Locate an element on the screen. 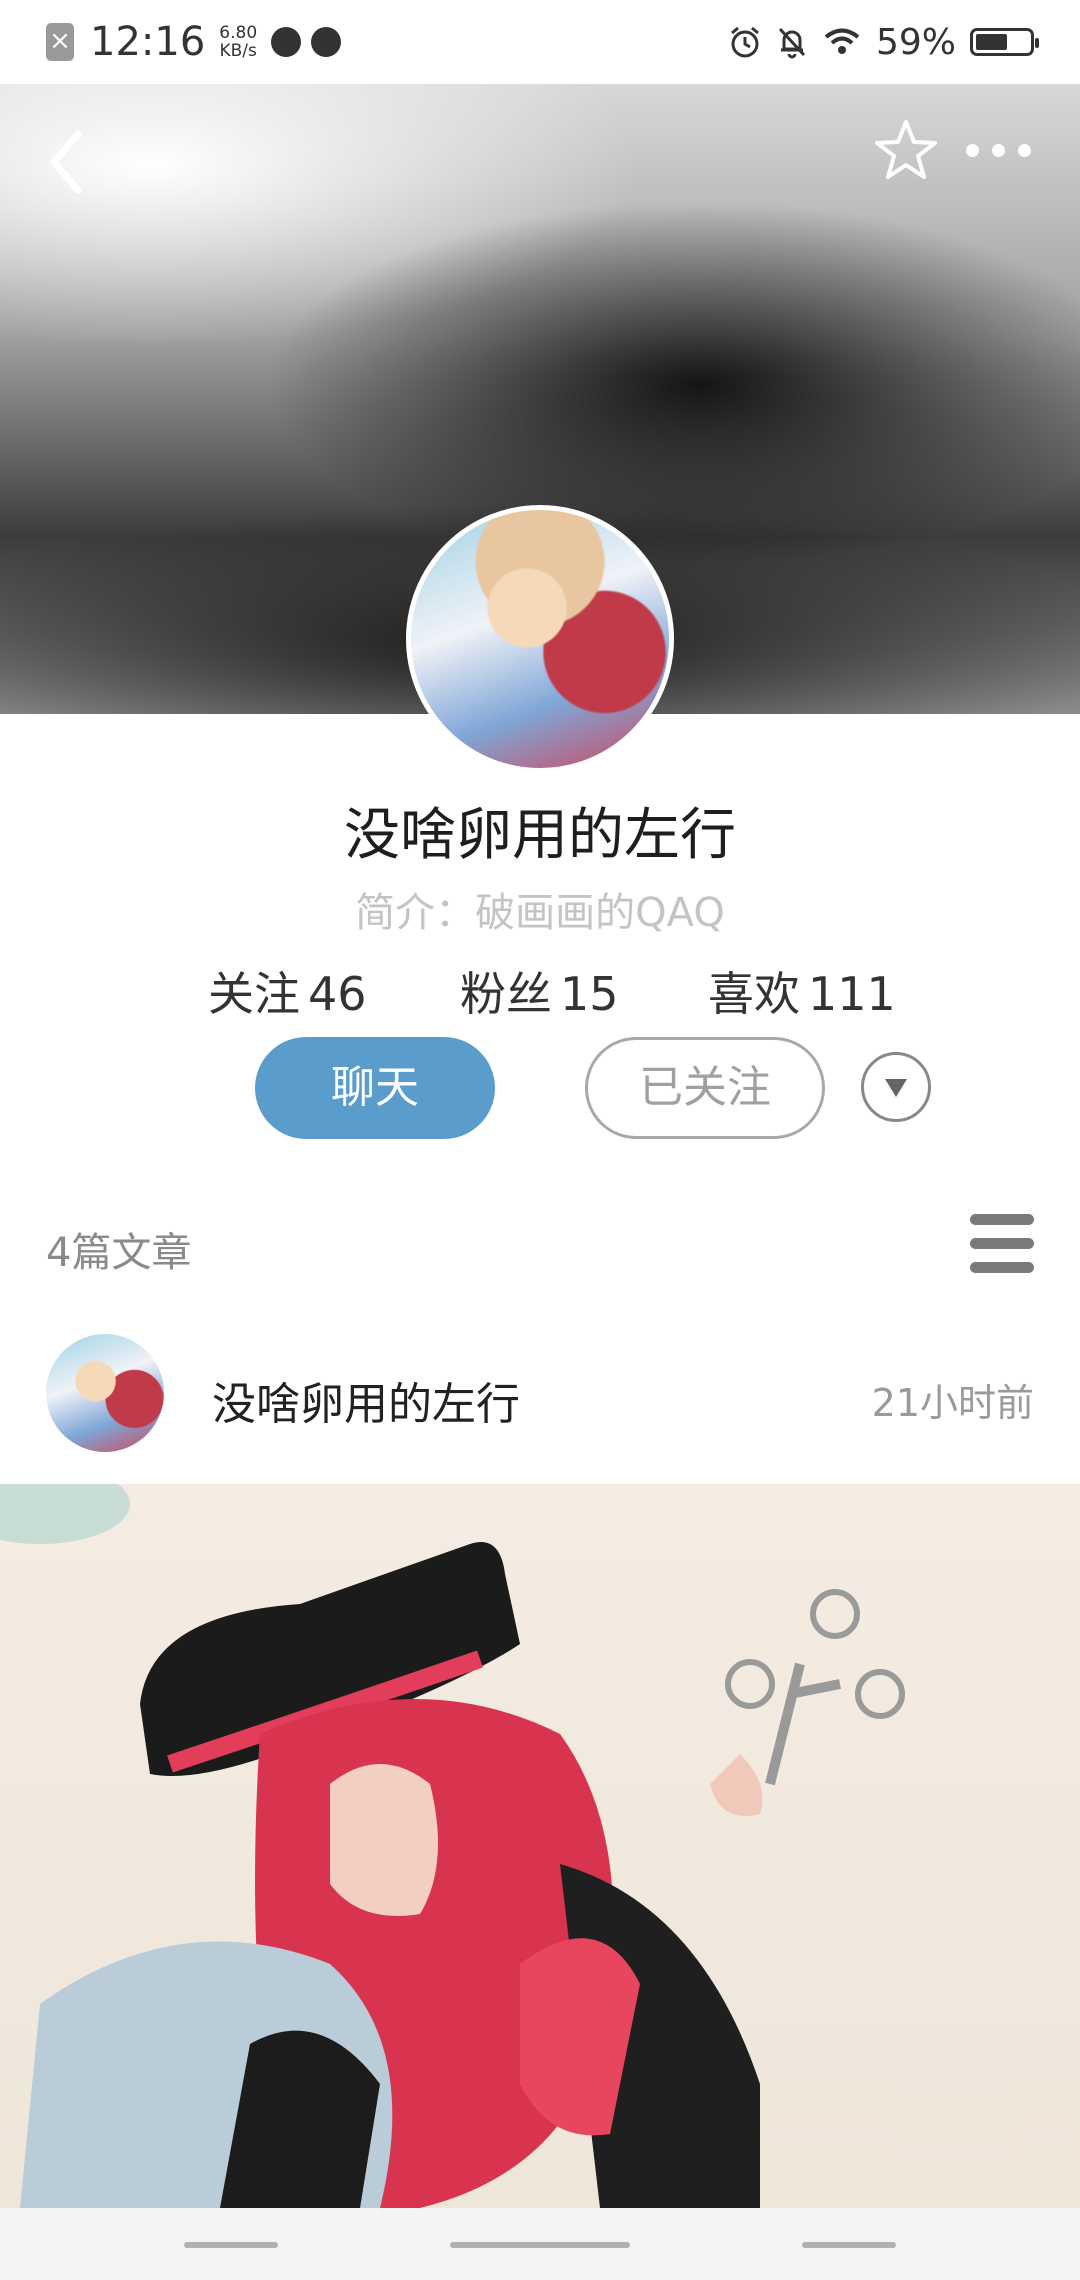  network-speed-value: 6.80 is located at coordinates (238, 33).